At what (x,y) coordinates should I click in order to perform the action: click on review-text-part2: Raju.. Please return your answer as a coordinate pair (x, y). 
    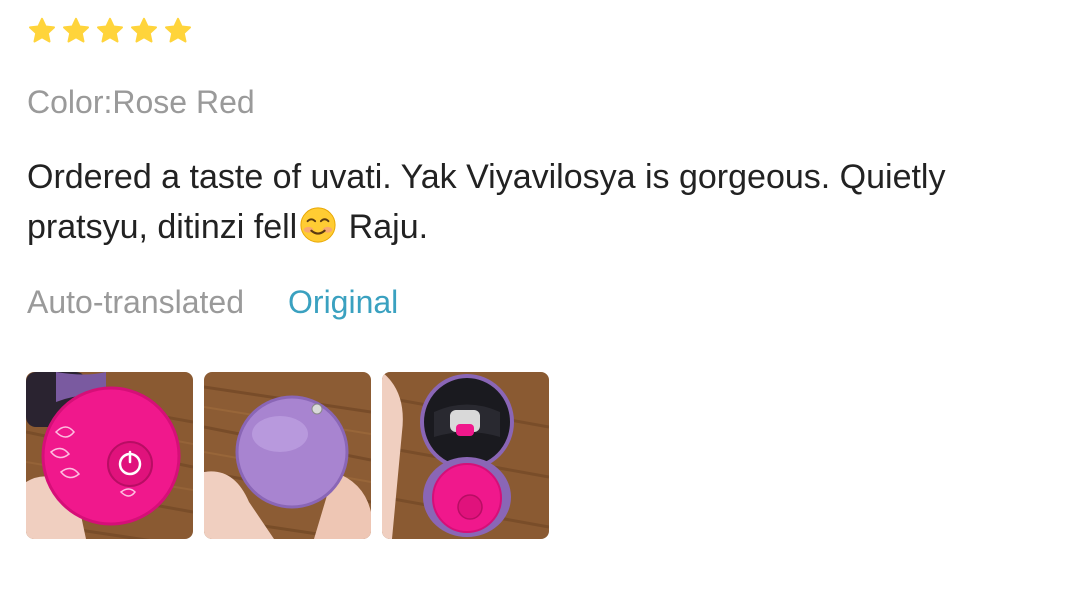
    Looking at the image, I should click on (384, 227).